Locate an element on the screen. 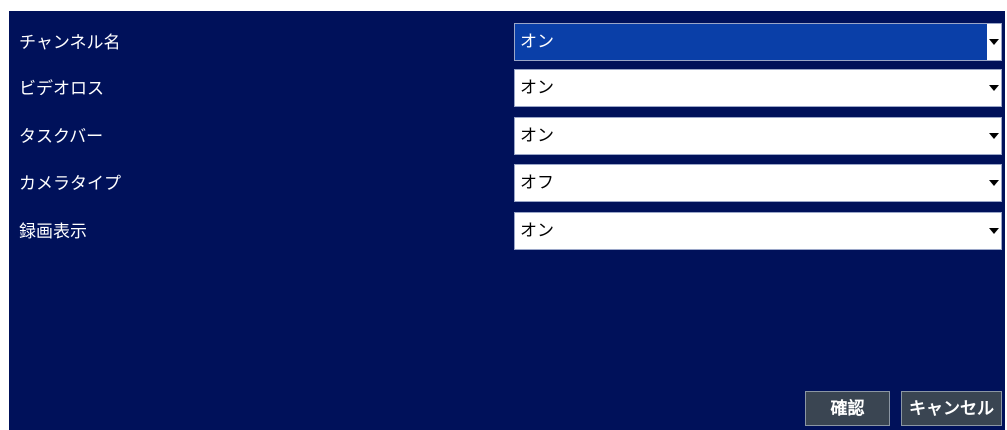 The height and width of the screenshot is (430, 1007). label-channel-name: チャンネル名 is located at coordinates (70, 43).